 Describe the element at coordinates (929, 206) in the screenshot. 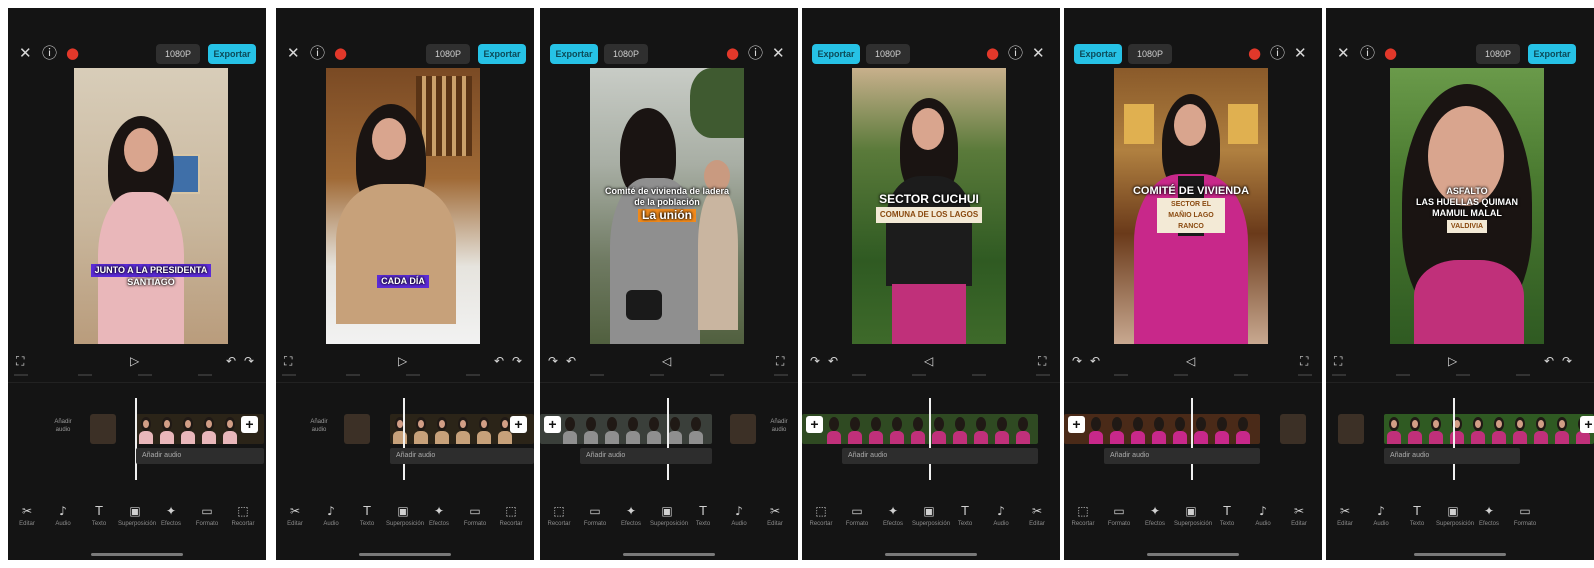

I see `video-preview: SECTOR CUCHUI COMUNA DE LOS LAGOS` at that location.